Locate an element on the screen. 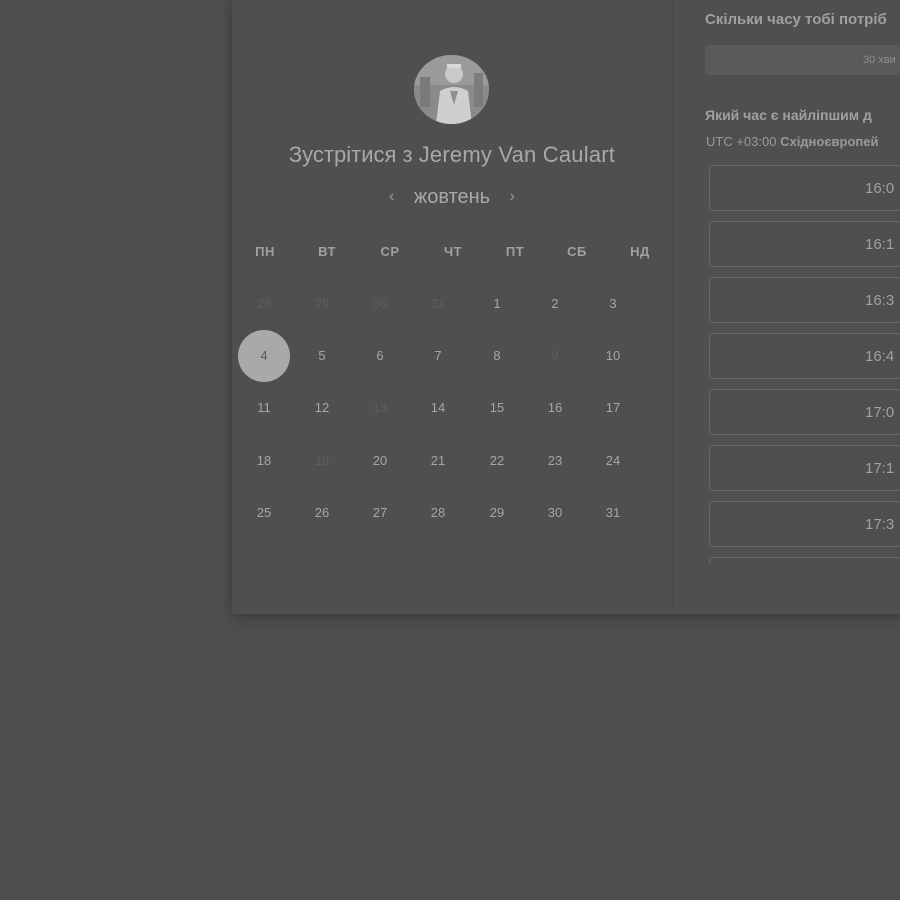 This screenshot has height=900, width=900. calendar-day: 13 is located at coordinates (380, 407).